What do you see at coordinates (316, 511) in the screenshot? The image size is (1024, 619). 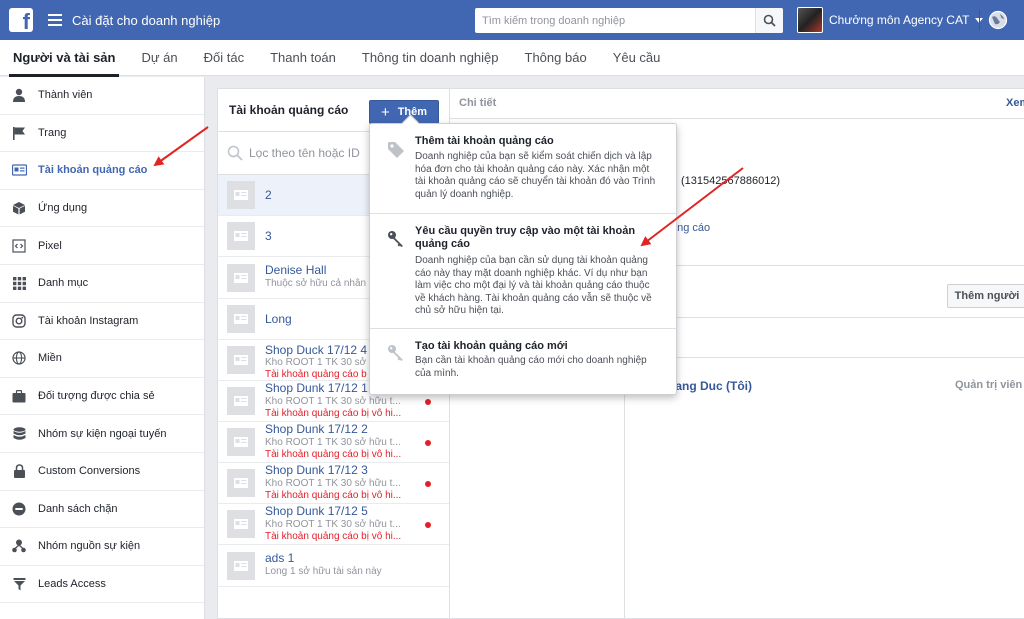 I see `account-name: Shop Dunk 17/12 5` at bounding box center [316, 511].